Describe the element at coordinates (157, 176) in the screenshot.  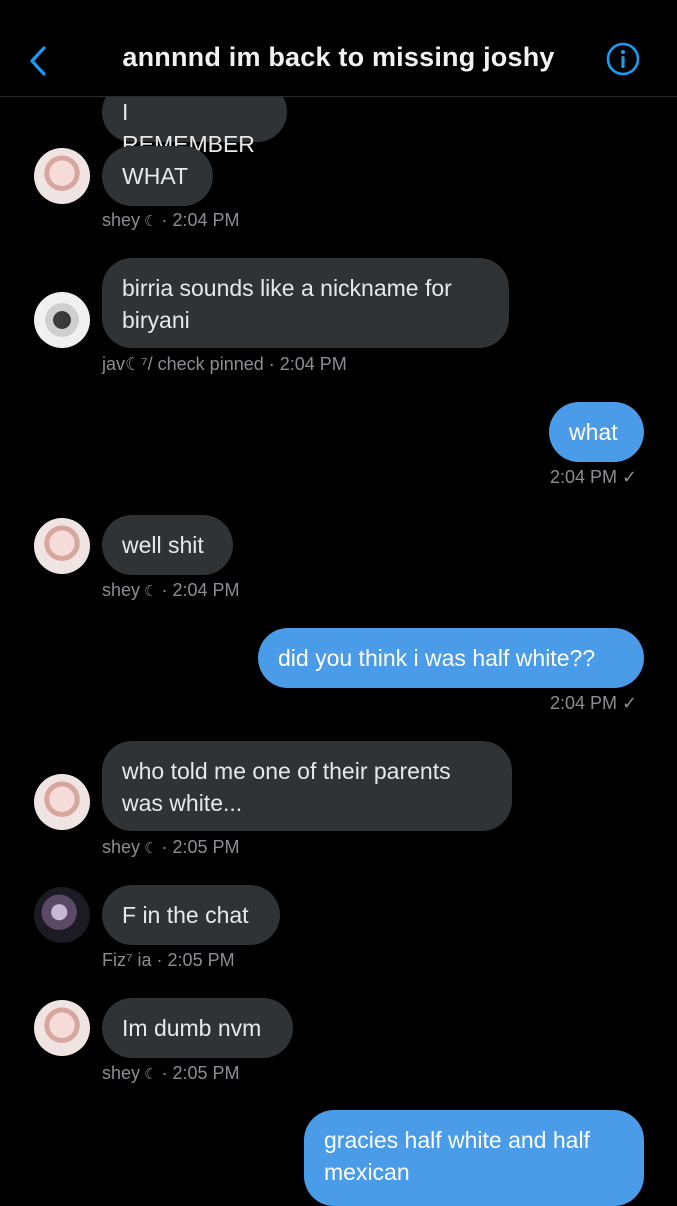
I see `message-bubble: WHAT` at that location.